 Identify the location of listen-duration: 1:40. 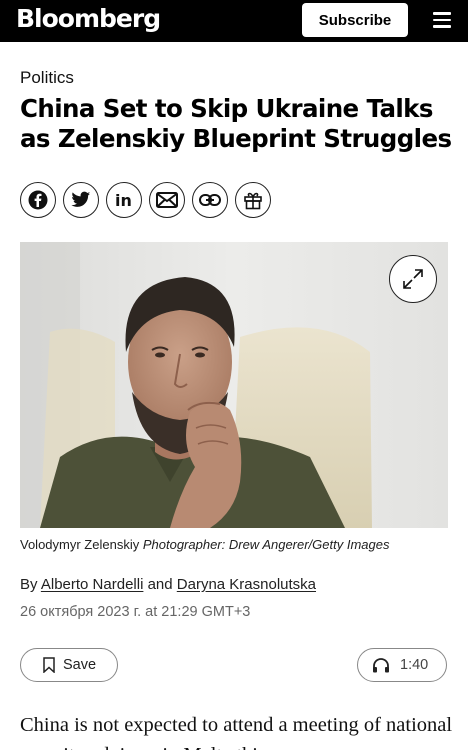
(414, 665).